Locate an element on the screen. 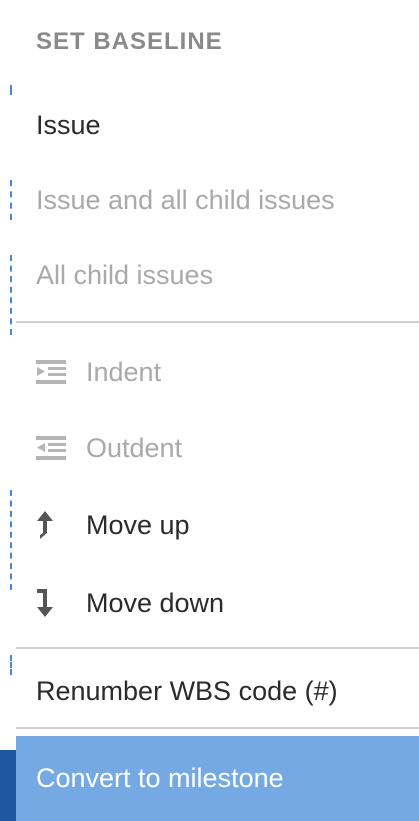 Image resolution: width=419 pixels, height=821 pixels. menu-item-renumber-wbs: Renumber WBS code (#) is located at coordinates (217, 691).